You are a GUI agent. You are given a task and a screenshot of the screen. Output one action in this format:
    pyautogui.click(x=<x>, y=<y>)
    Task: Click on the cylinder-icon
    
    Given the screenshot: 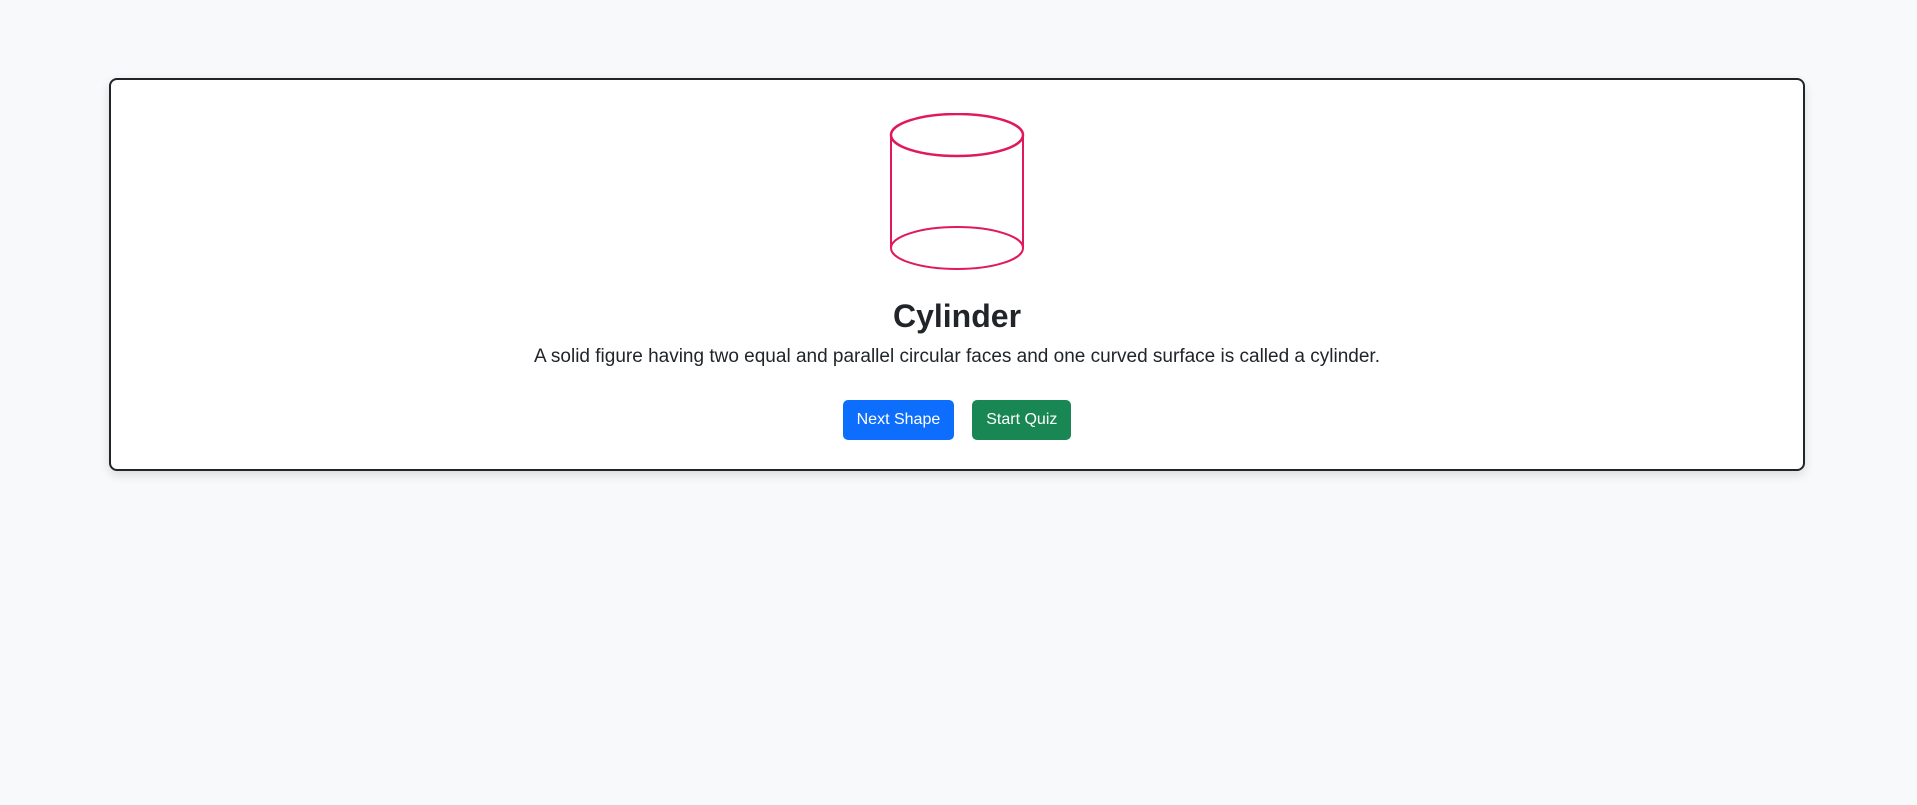 What is the action you would take?
    pyautogui.click(x=957, y=191)
    